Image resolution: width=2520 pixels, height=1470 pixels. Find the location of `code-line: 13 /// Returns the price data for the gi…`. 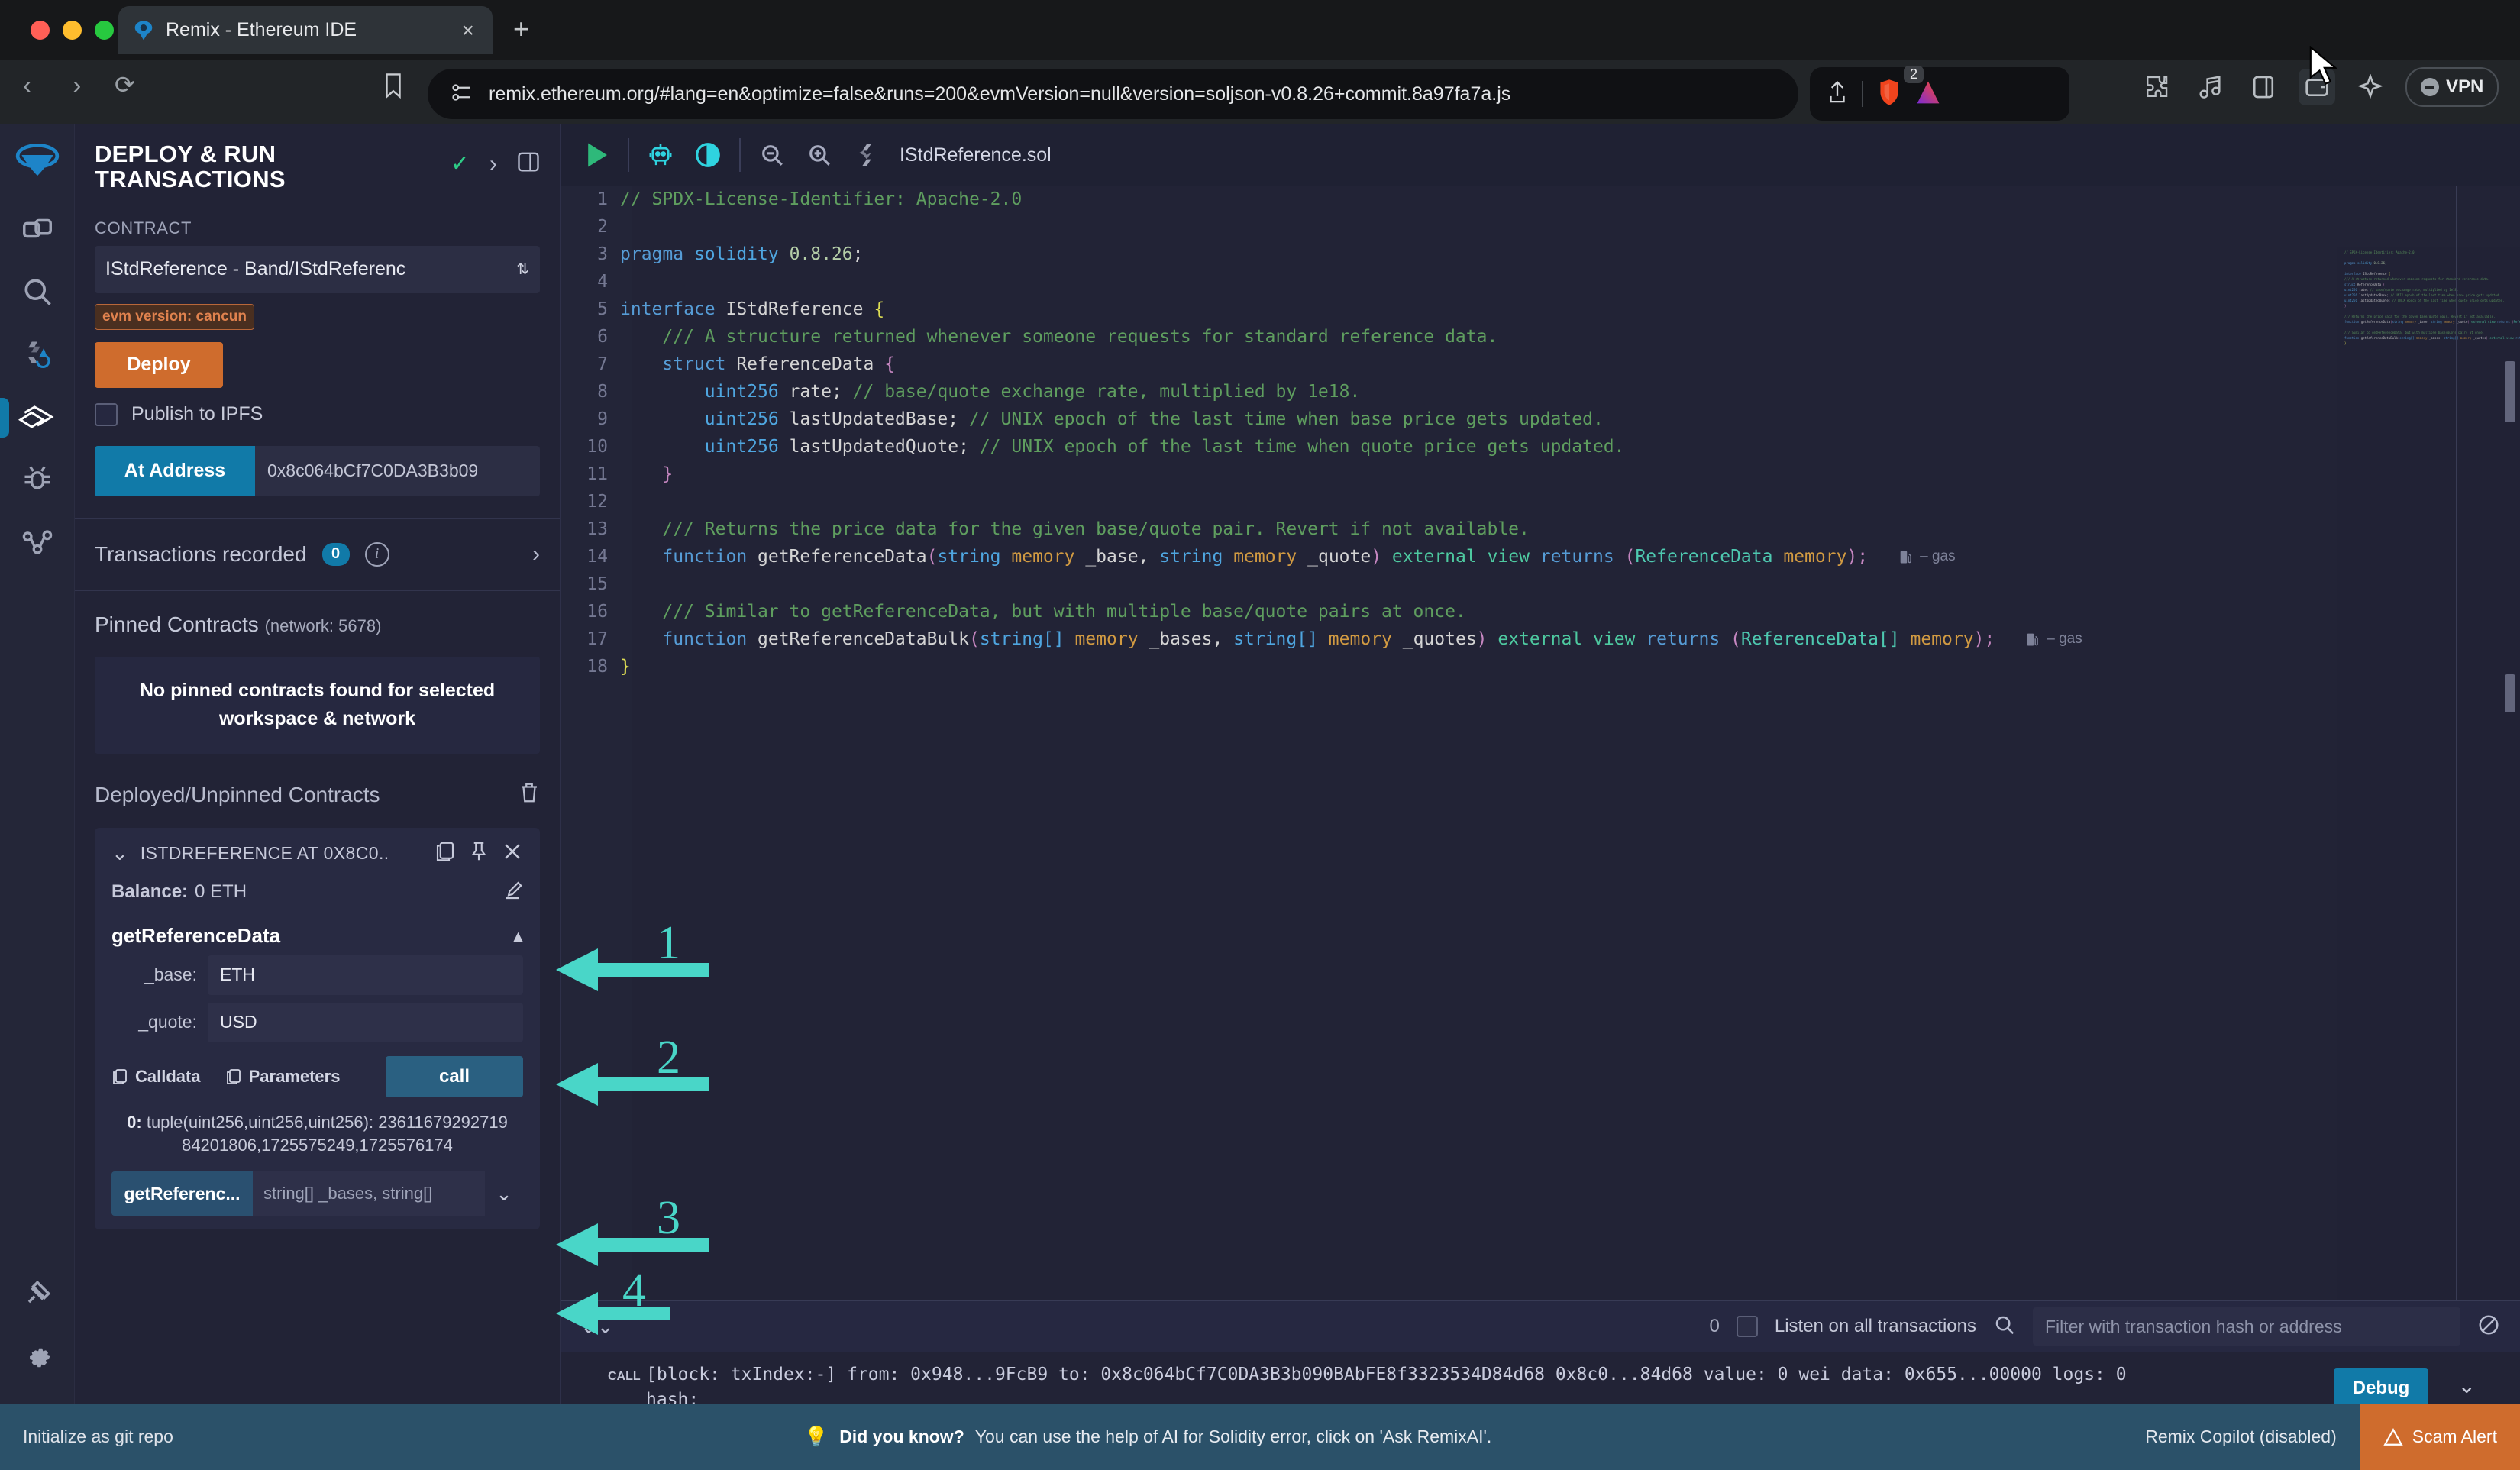

code-line: 13 /// Returns the price data for the gi… is located at coordinates (1541, 529).